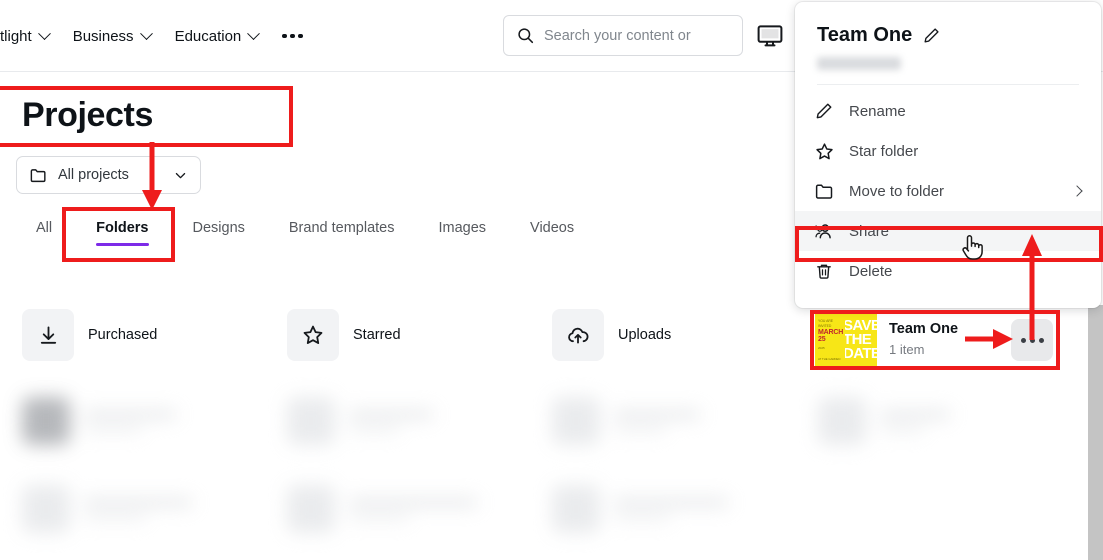 The width and height of the screenshot is (1103, 560). What do you see at coordinates (122, 228) in the screenshot?
I see `tab-label: Folders` at bounding box center [122, 228].